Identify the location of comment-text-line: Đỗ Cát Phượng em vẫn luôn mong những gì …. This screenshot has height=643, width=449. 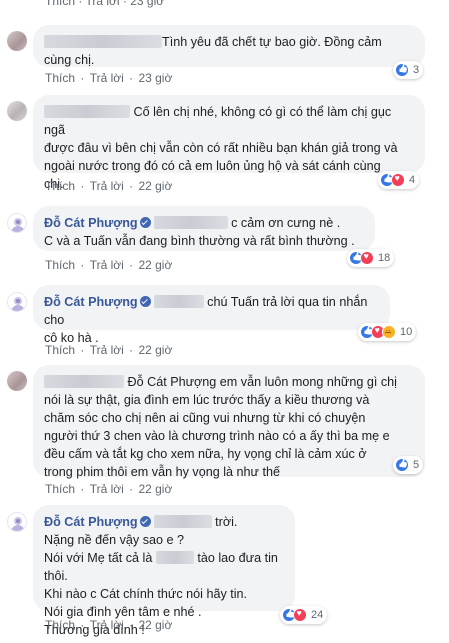
(262, 382).